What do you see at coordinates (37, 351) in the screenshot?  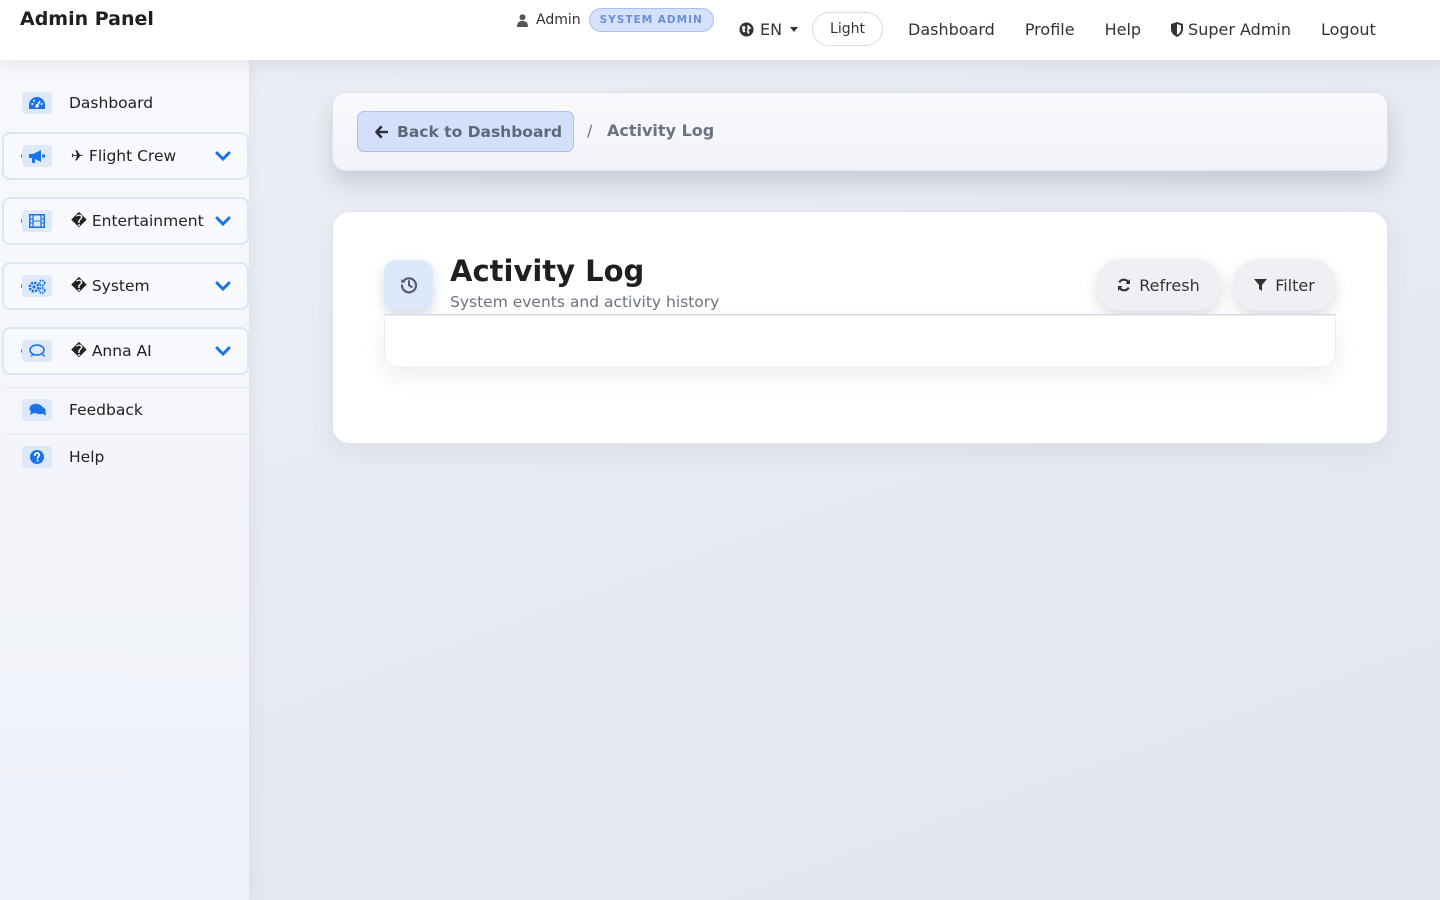 I see `chat-icon` at bounding box center [37, 351].